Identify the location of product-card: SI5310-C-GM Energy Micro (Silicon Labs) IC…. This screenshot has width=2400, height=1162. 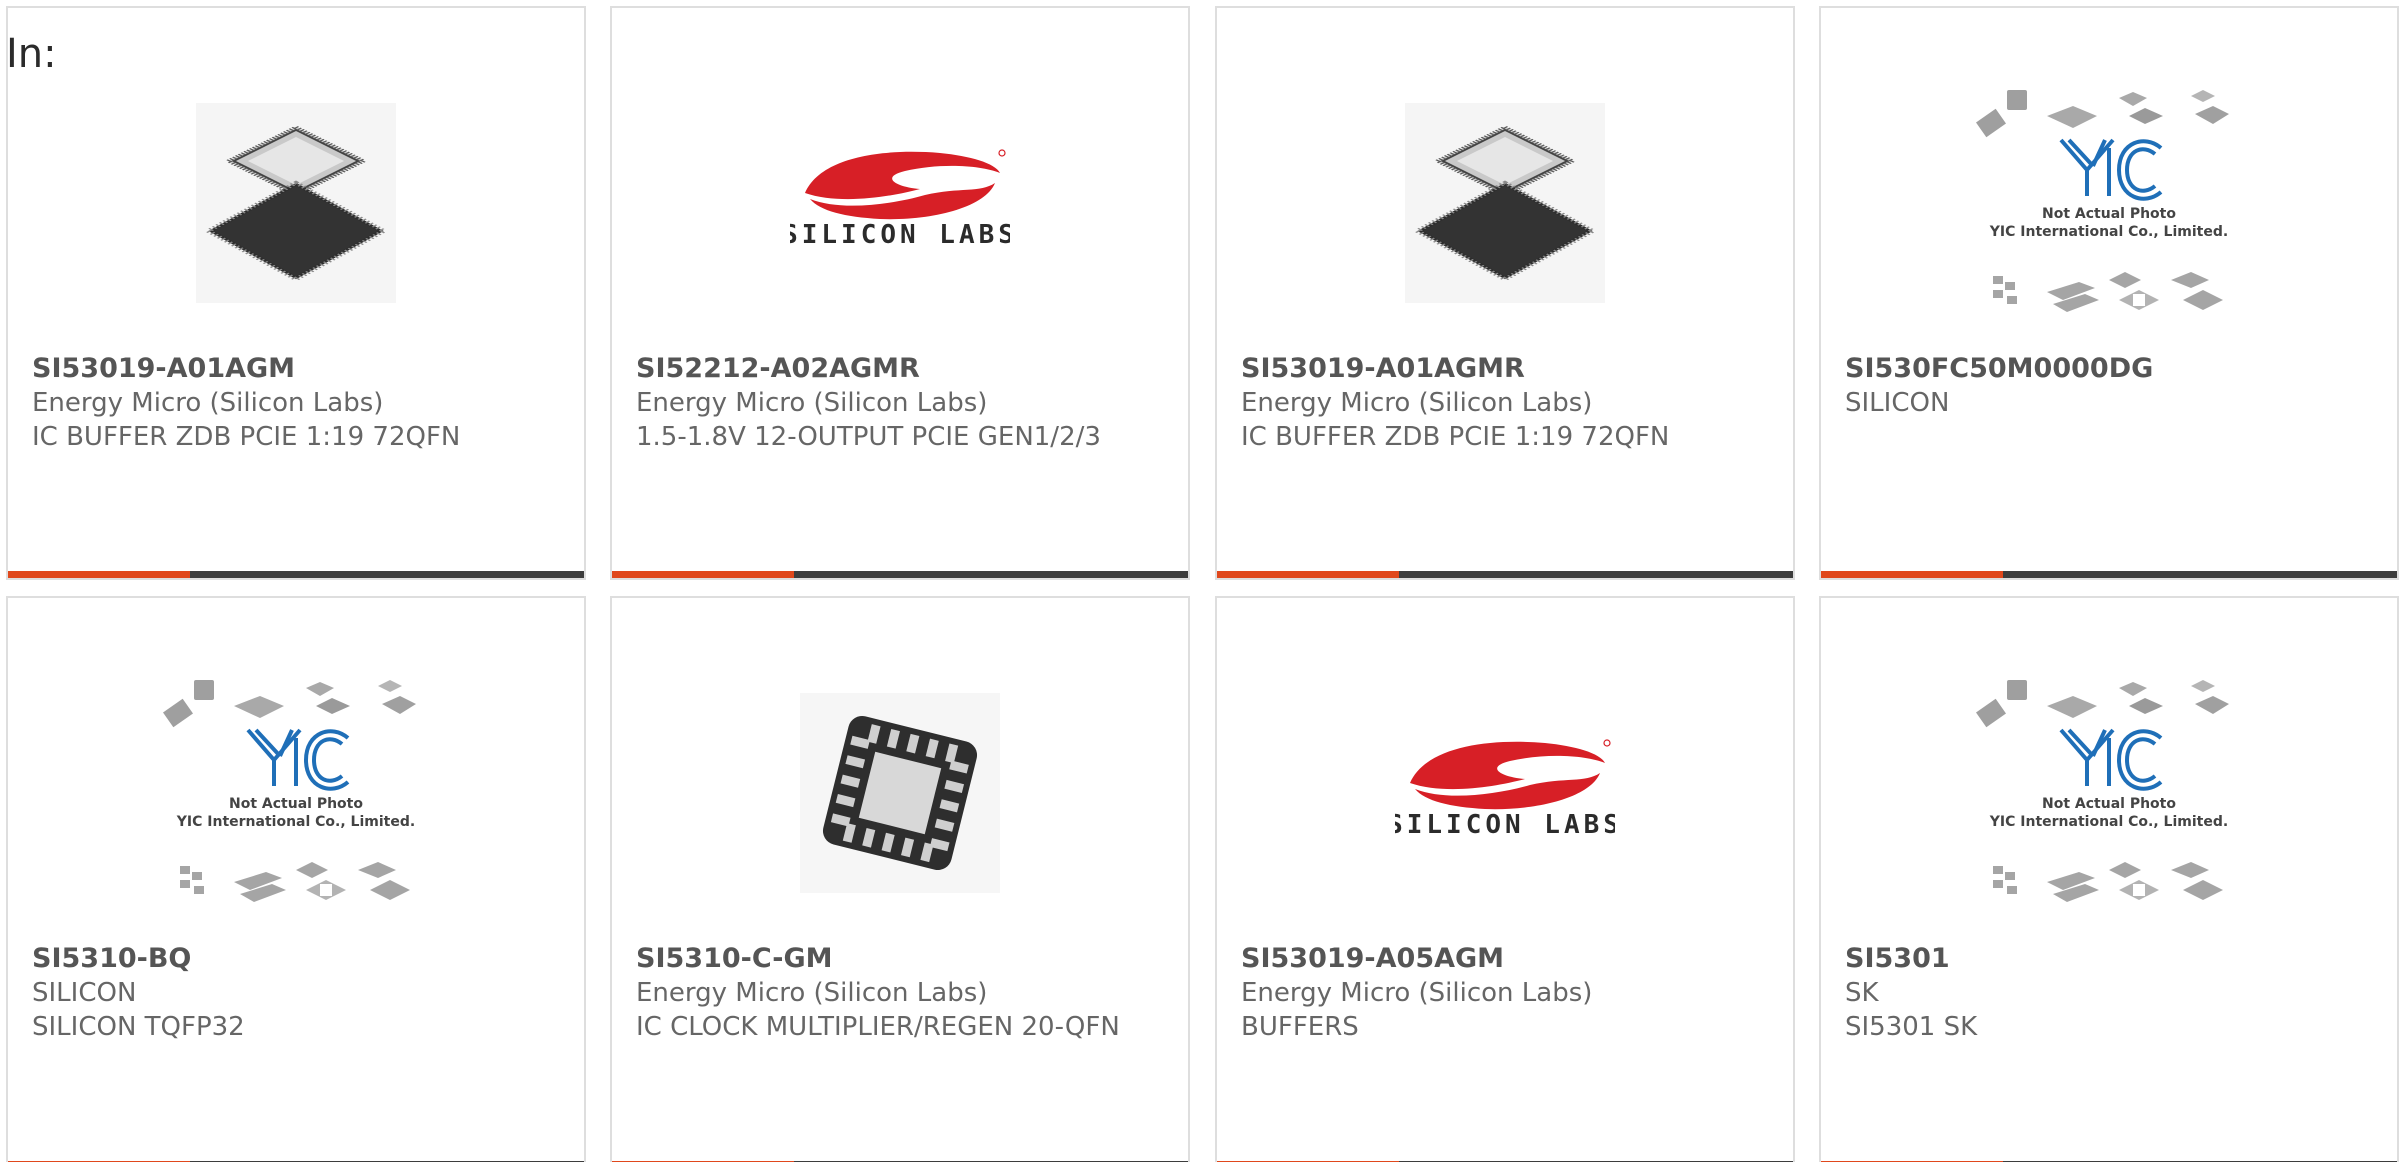
(900, 879).